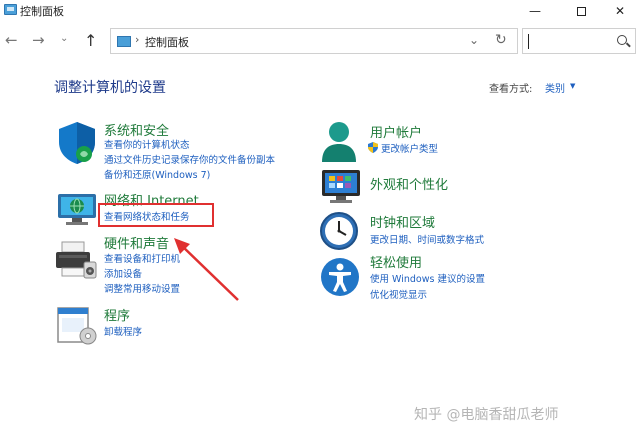 The height and width of the screenshot is (443, 640). Describe the element at coordinates (64, 38) in the screenshot. I see `recent-locations-button: ⌄` at that location.